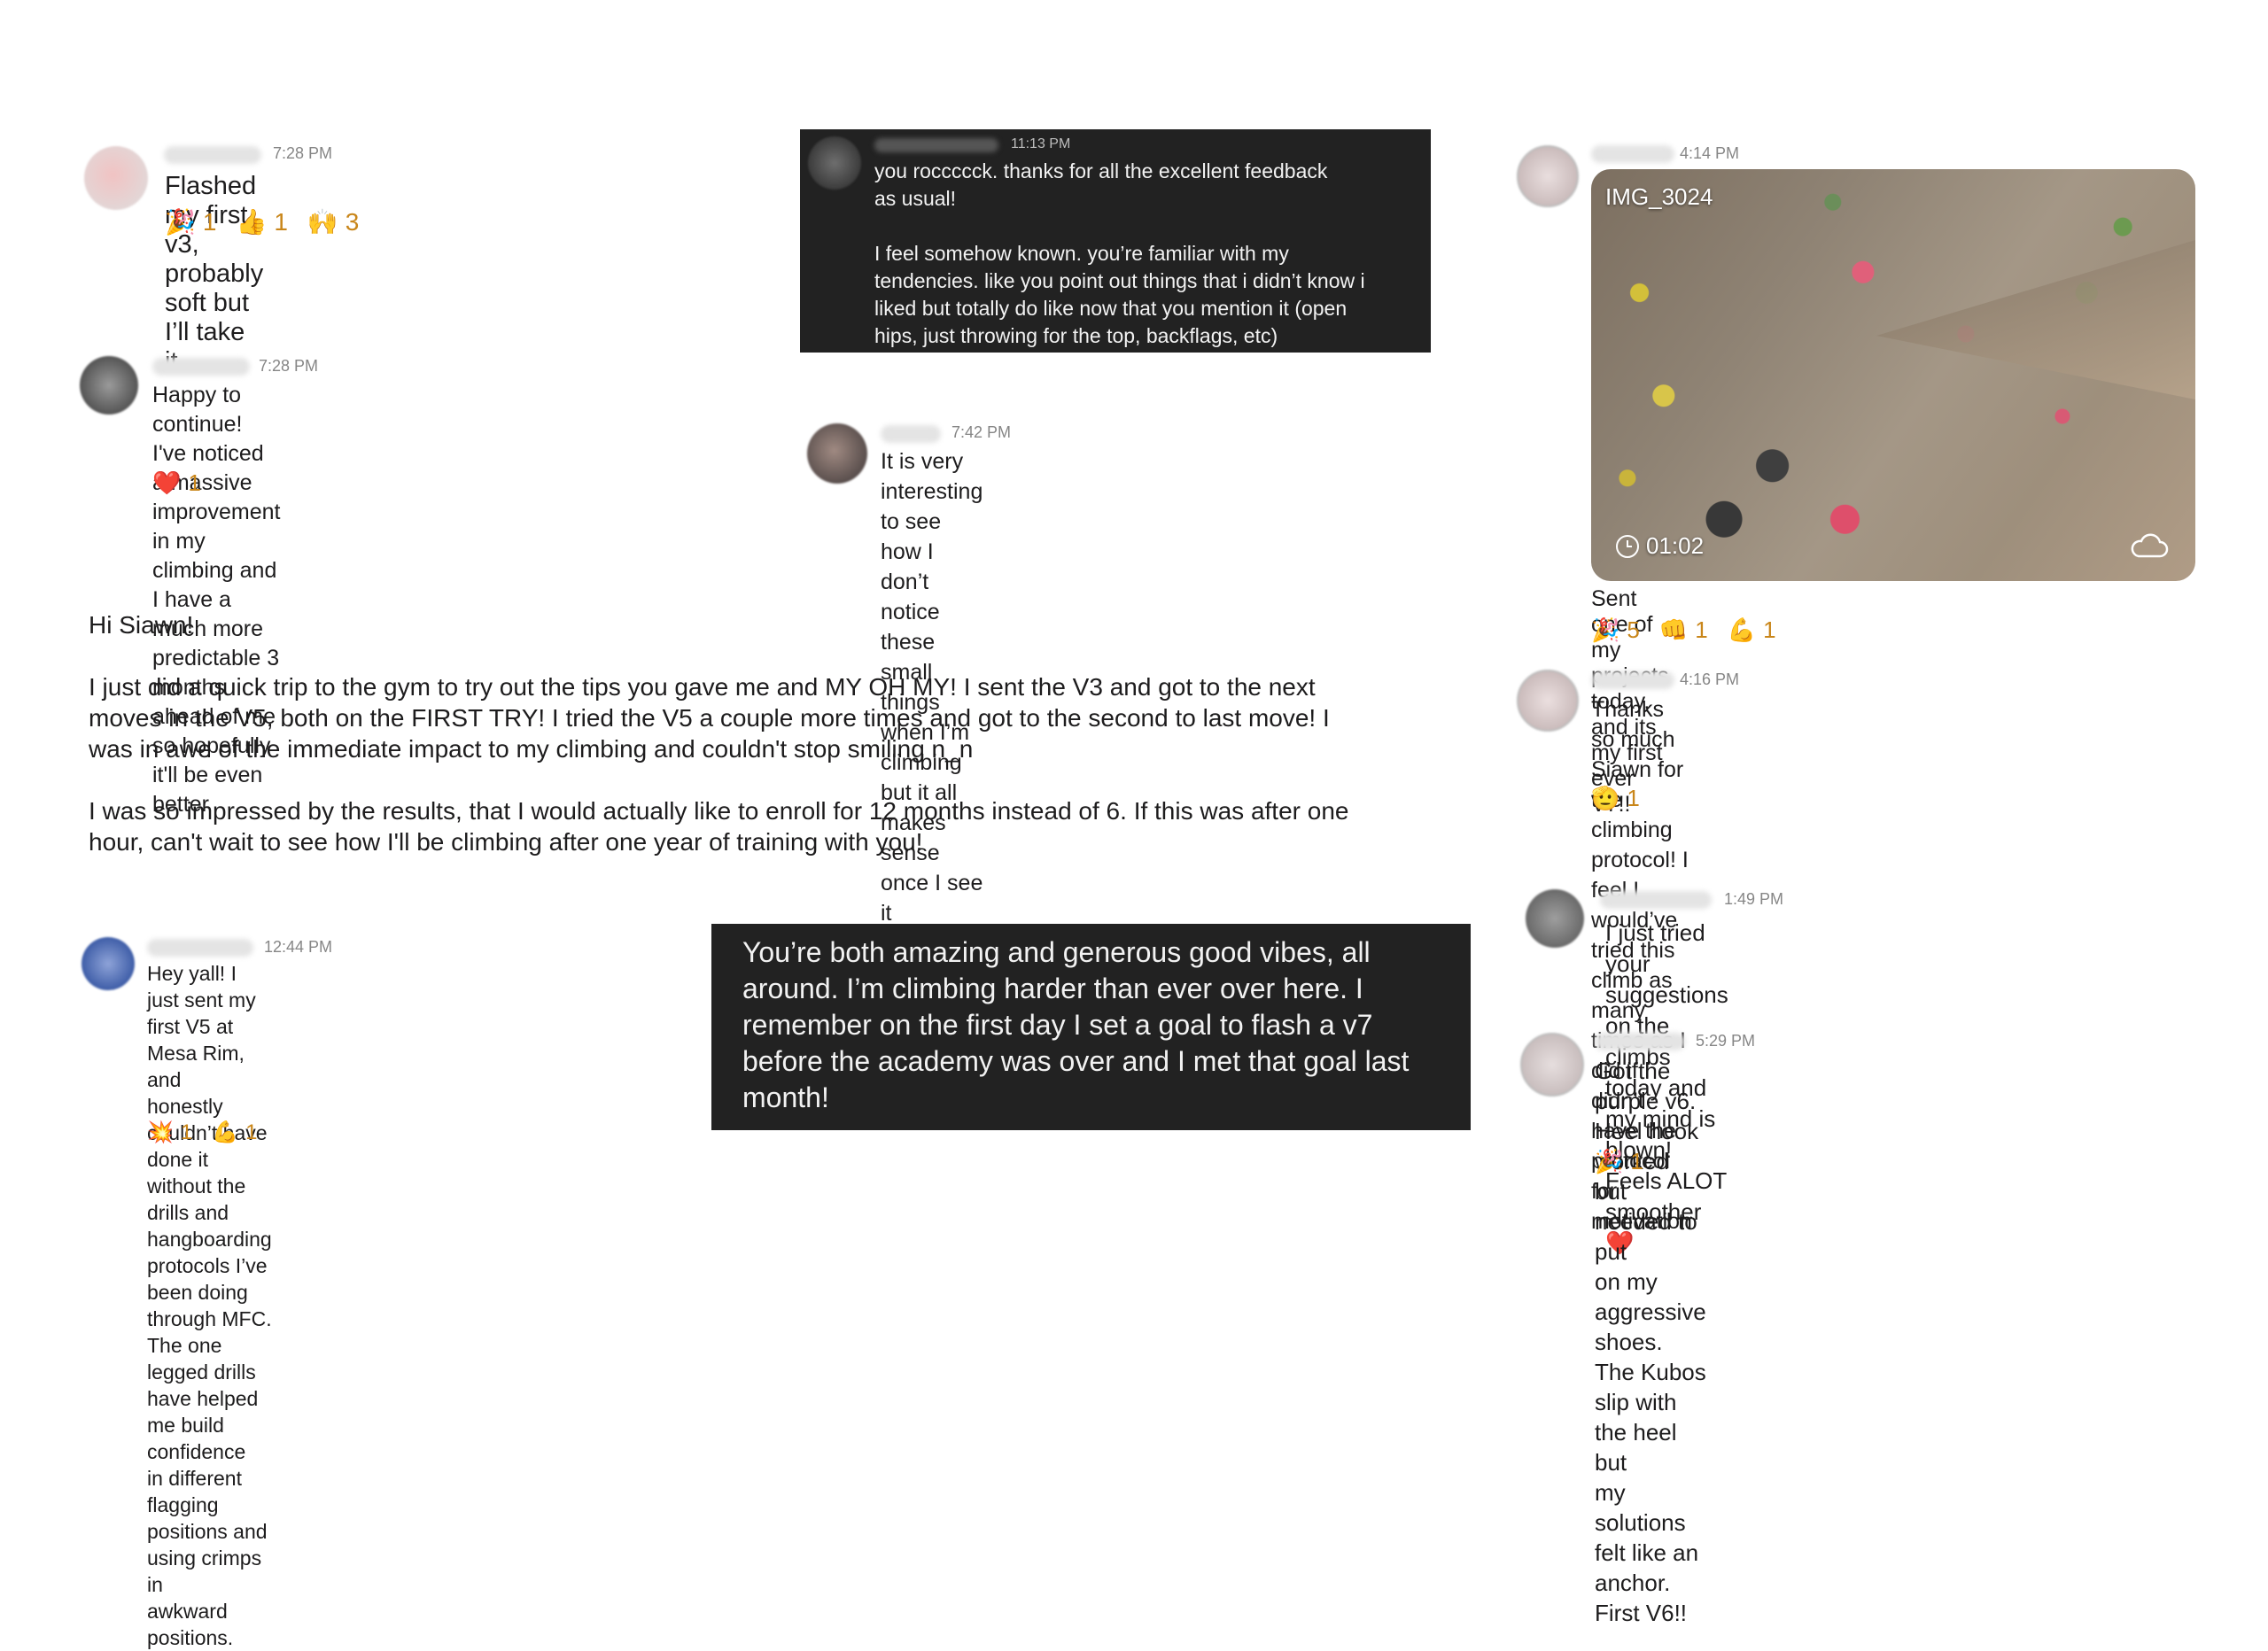  I want to click on collision-icon: 💥, so click(160, 1132).